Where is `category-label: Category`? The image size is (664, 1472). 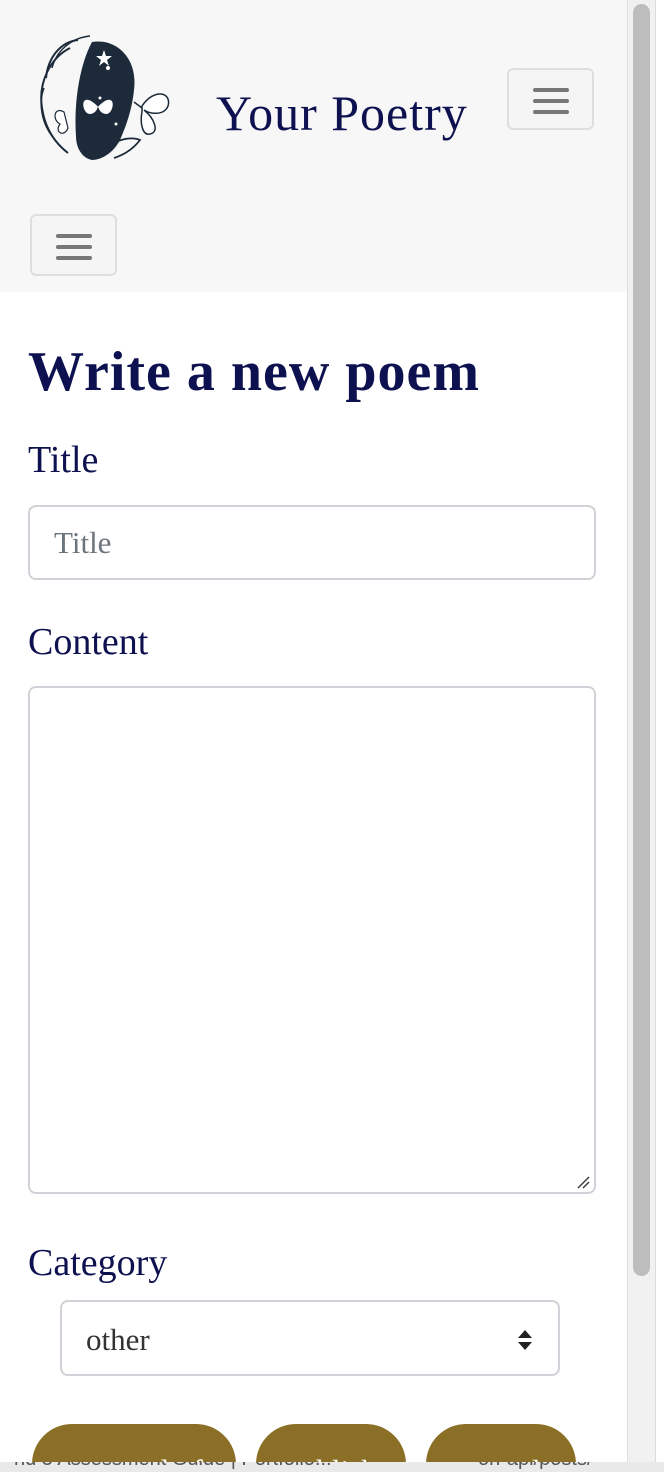
category-label: Category is located at coordinates (98, 1263).